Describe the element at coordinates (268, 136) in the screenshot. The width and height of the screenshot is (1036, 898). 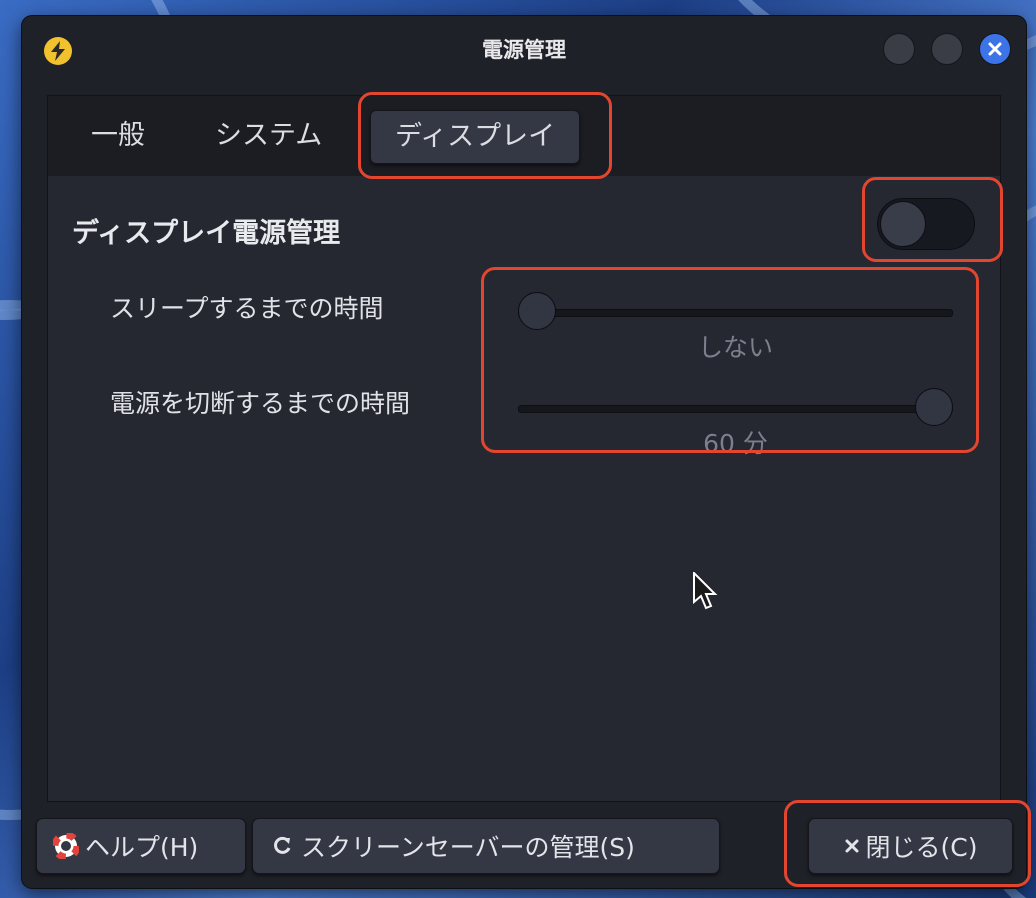
I see `tab-system: システム` at that location.